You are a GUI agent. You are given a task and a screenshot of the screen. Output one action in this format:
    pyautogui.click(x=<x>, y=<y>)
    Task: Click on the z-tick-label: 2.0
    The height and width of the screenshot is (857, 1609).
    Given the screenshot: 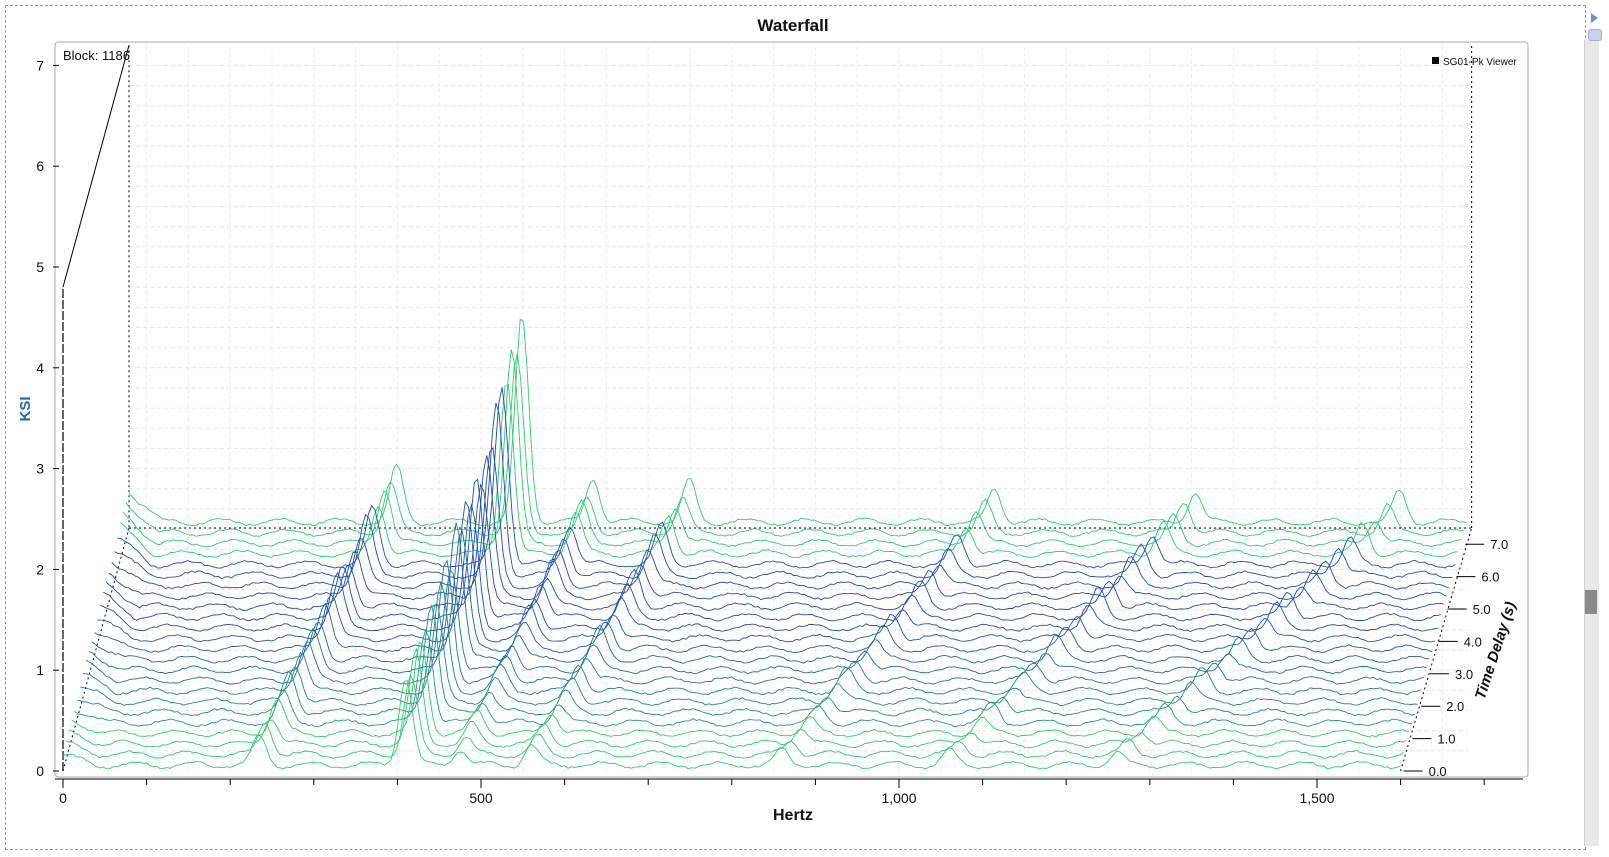 What is the action you would take?
    pyautogui.click(x=1455, y=706)
    